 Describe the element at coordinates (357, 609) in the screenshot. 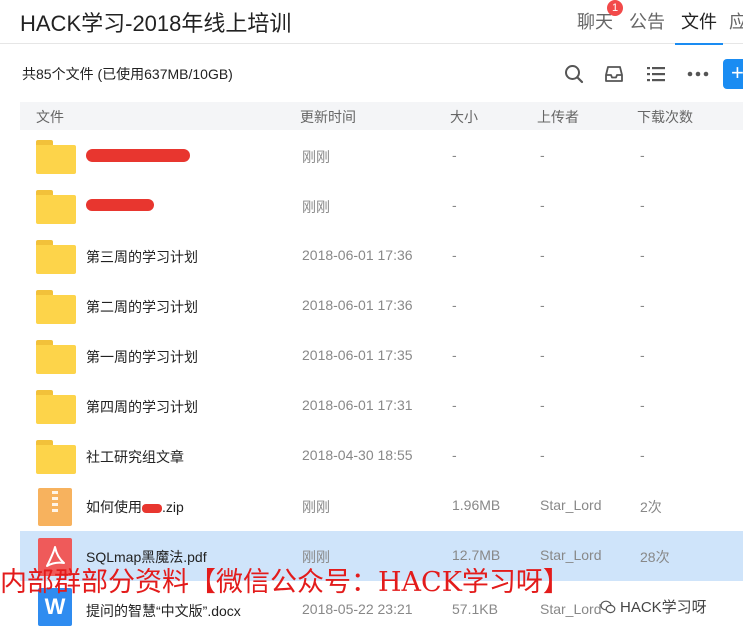

I see `file-updated: 2018-05-22 23:21` at that location.